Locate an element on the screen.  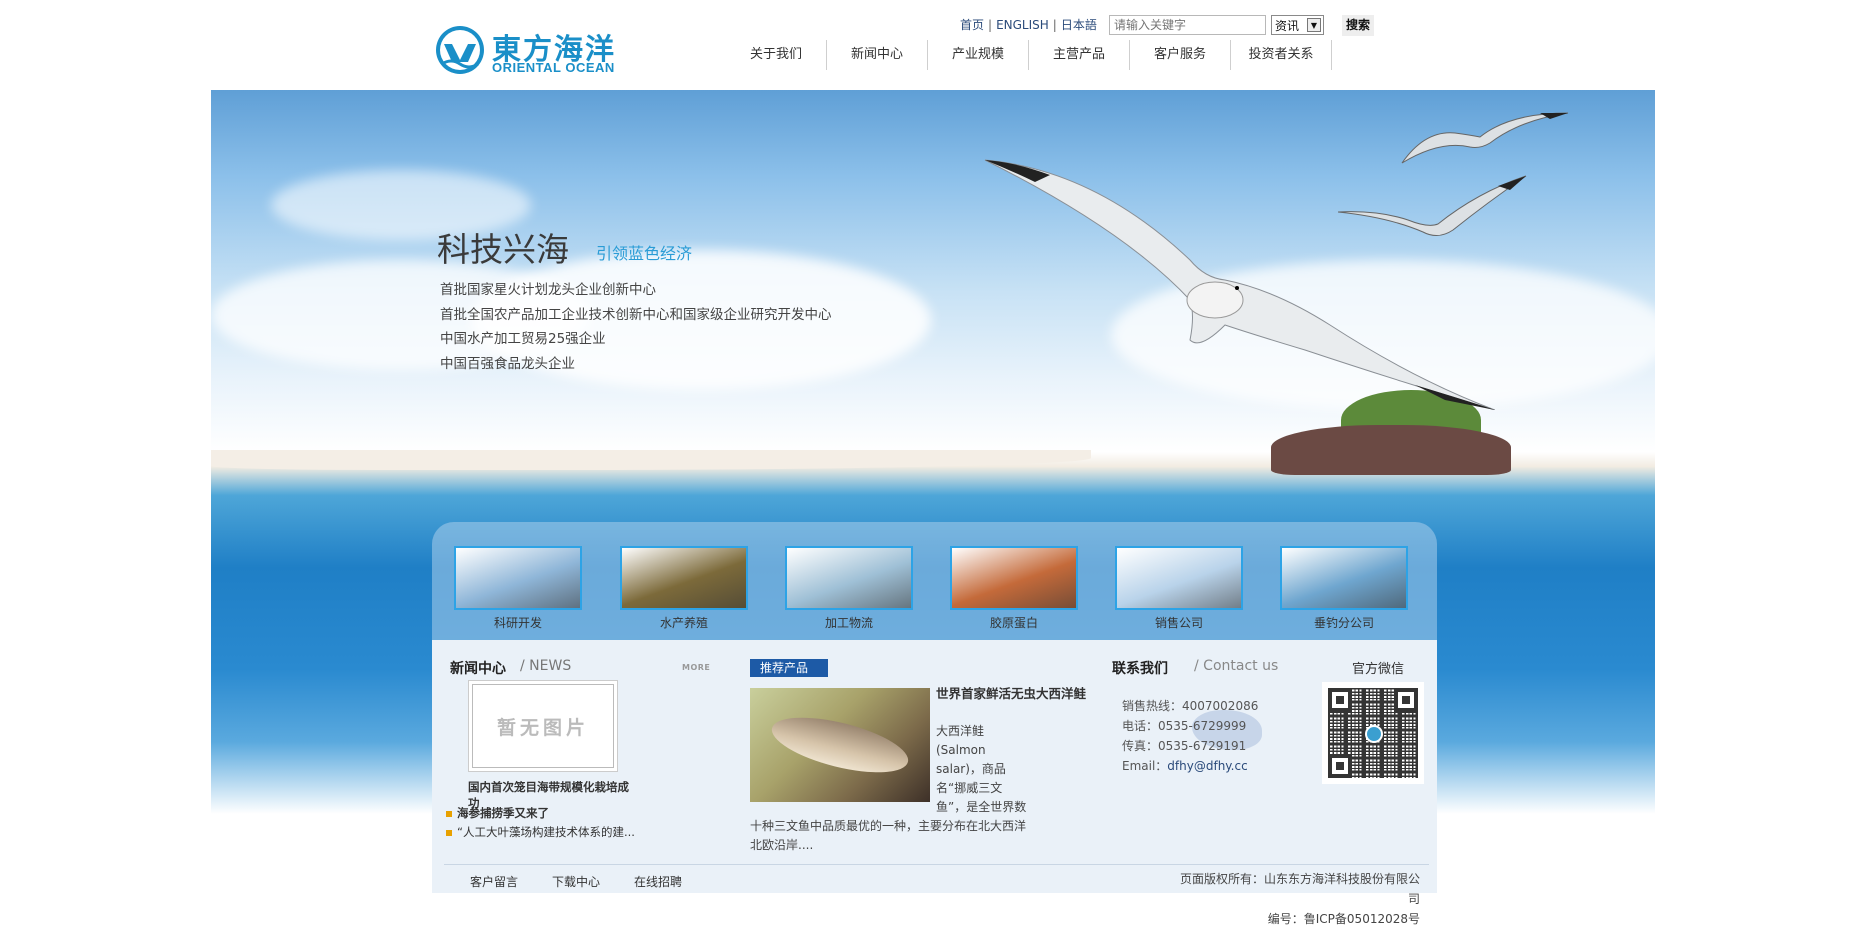
beach is located at coordinates (651, 460).